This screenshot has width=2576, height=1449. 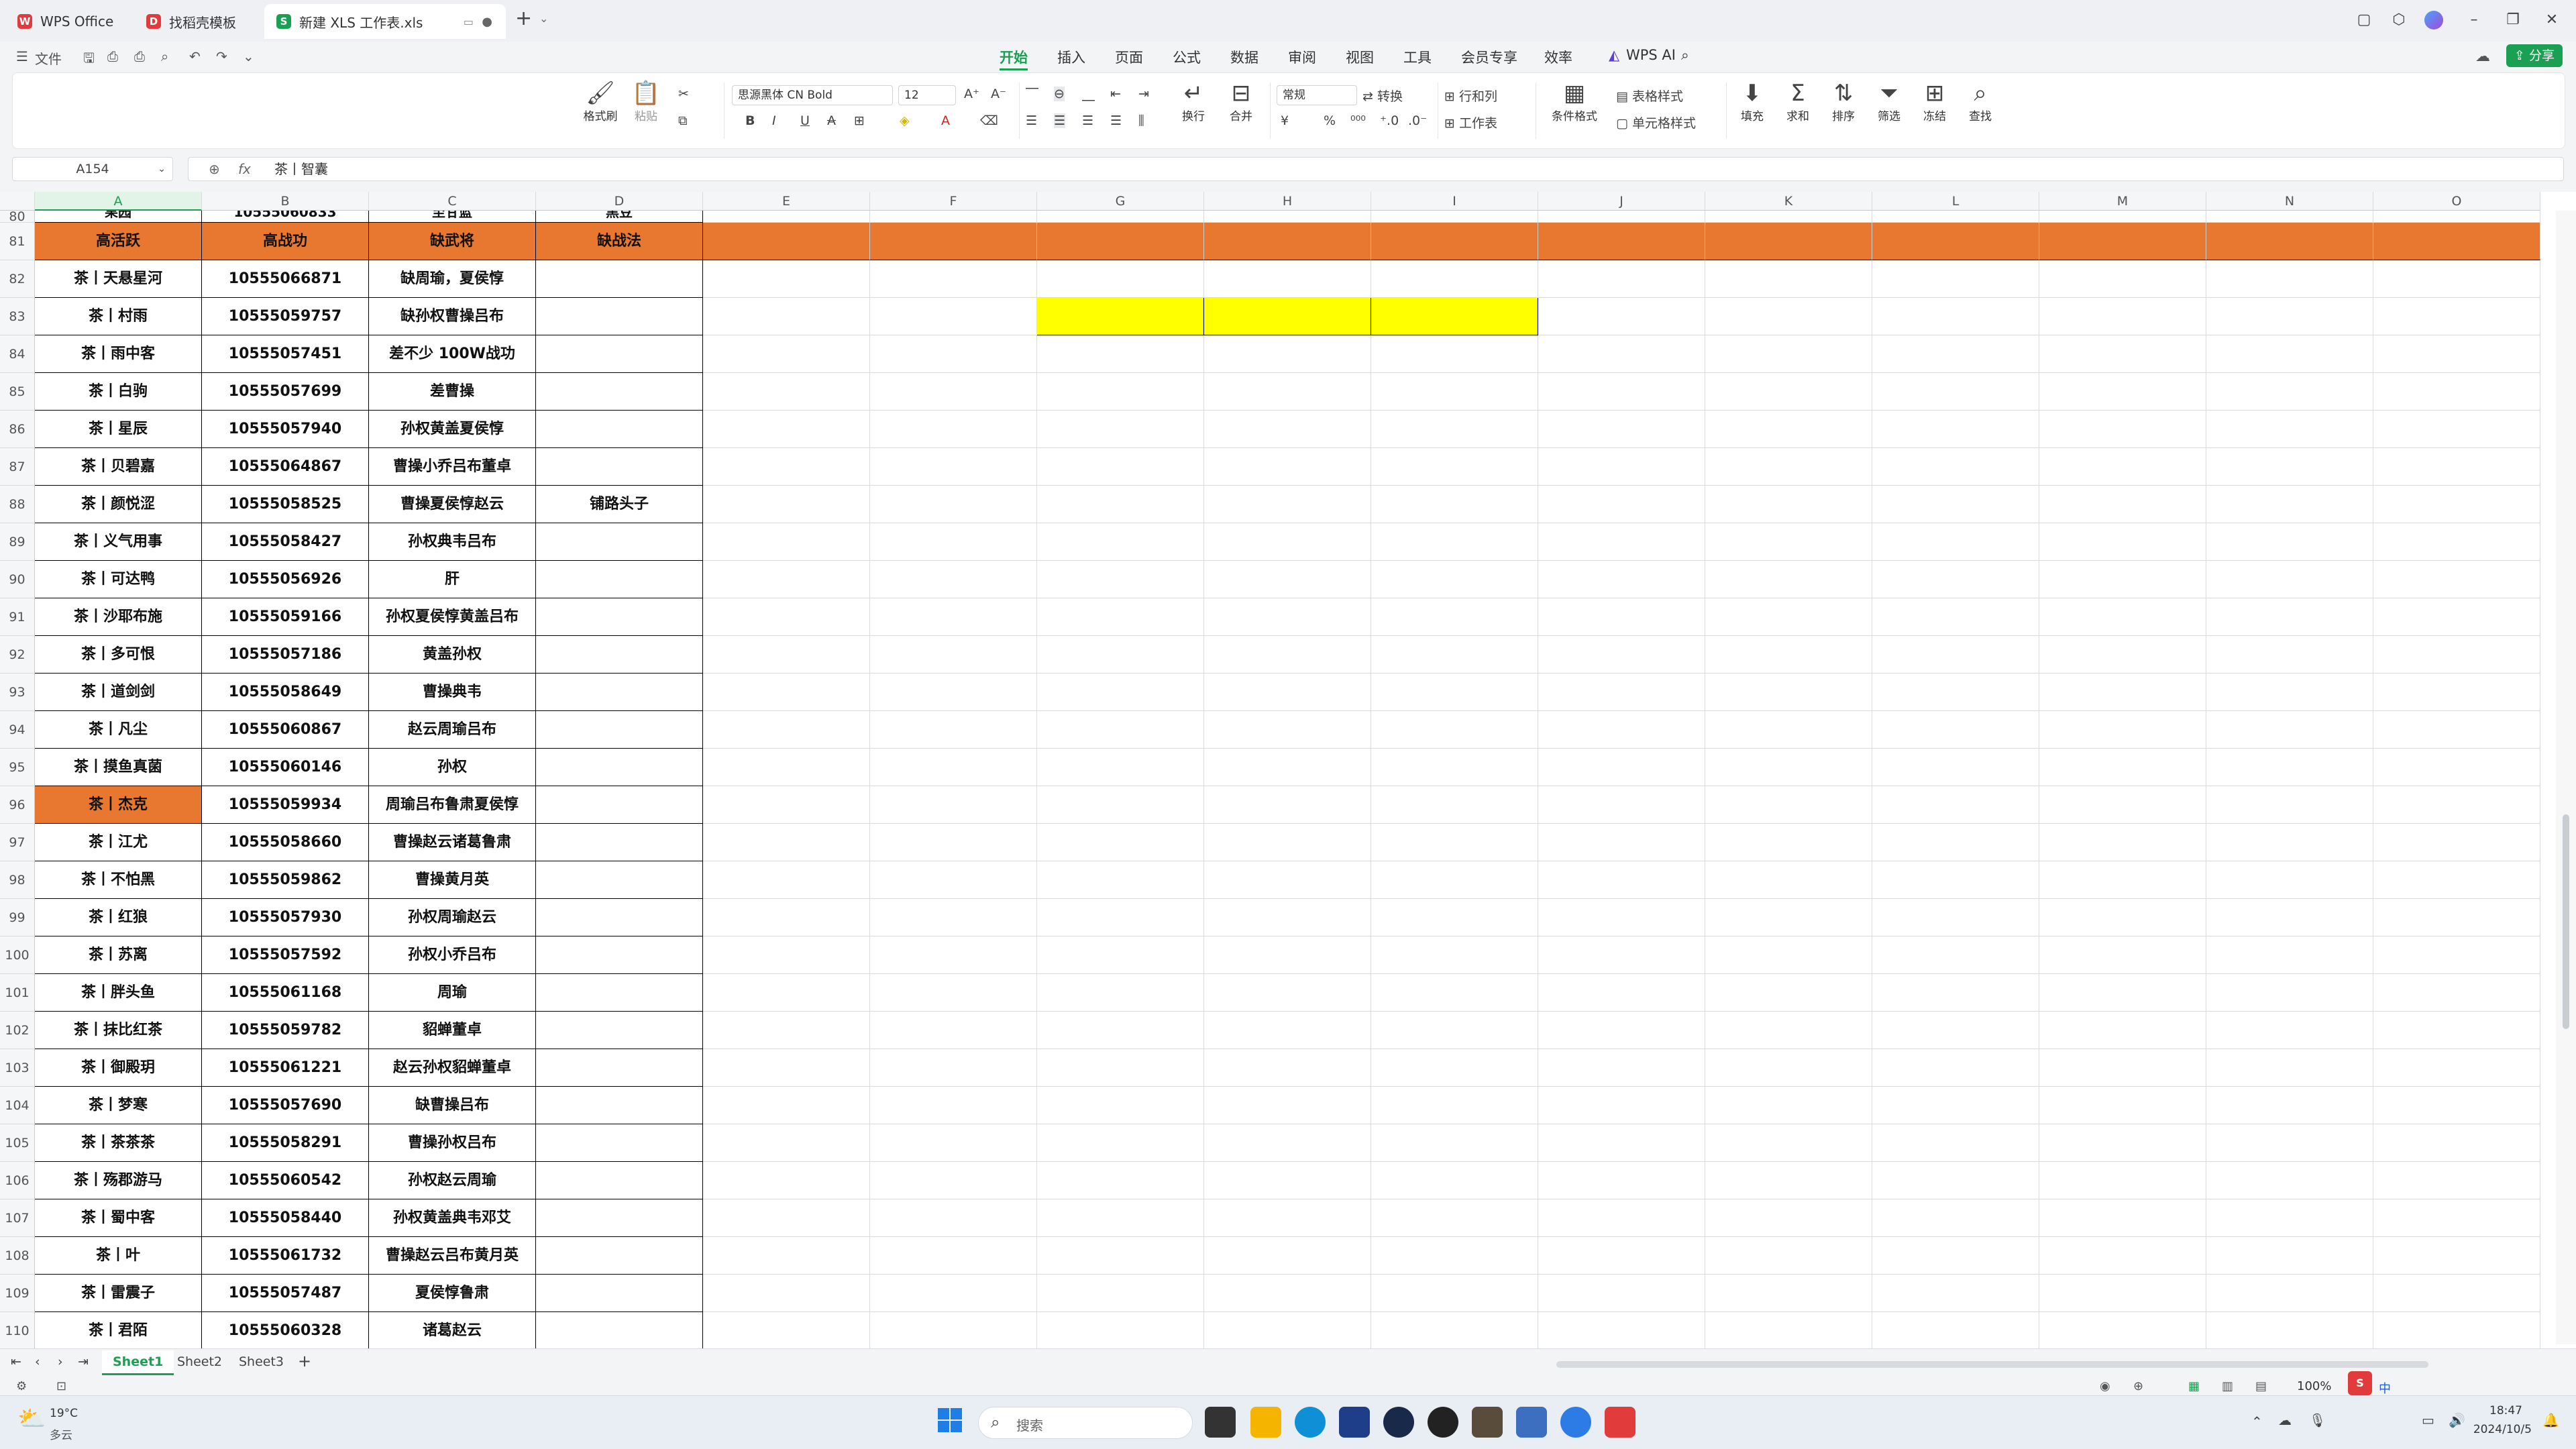 I want to click on row-header: 81, so click(x=17, y=241).